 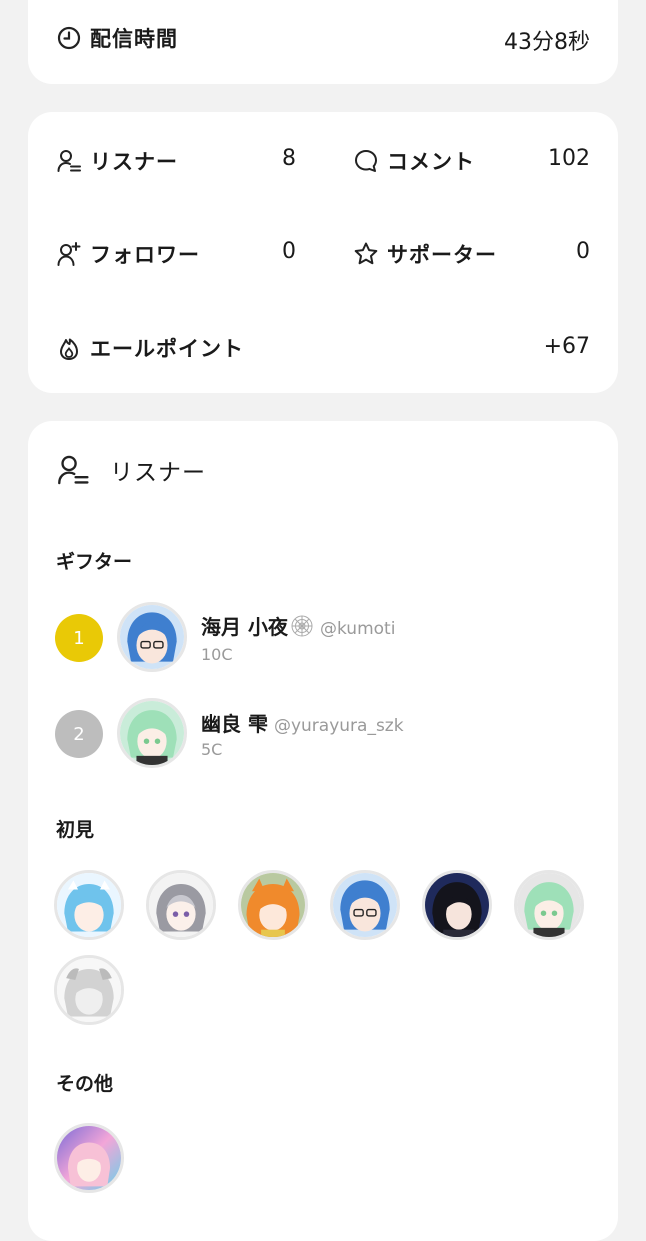 I want to click on first-time-heading: 初見, so click(x=75, y=830).